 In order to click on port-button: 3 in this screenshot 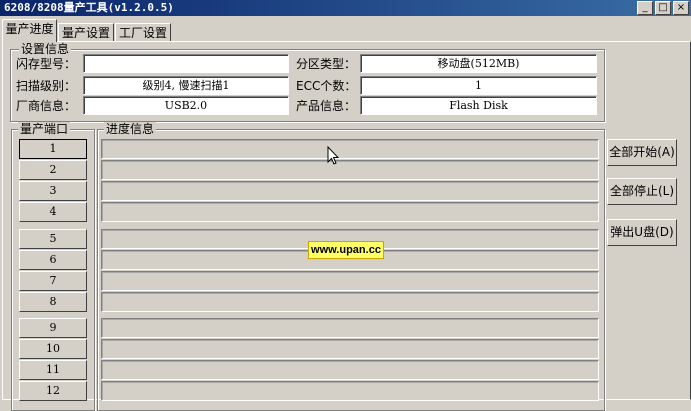, I will do `click(53, 191)`.